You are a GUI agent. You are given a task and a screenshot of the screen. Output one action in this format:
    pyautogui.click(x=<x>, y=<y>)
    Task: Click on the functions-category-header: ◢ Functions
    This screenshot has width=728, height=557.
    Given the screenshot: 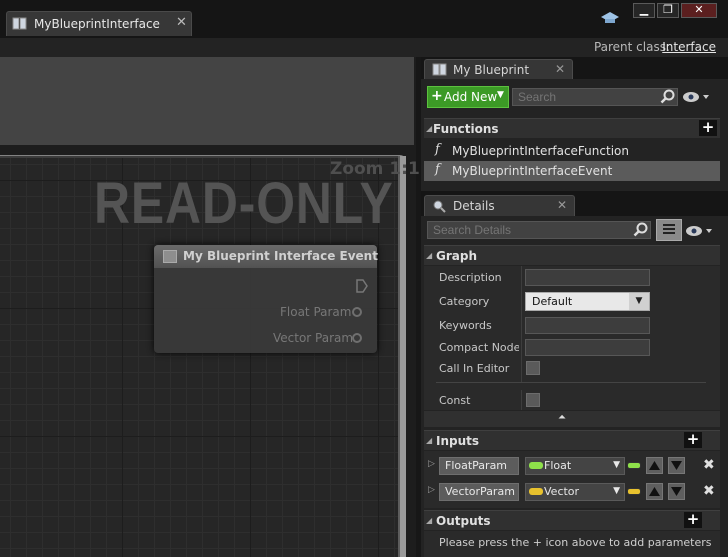 What is the action you would take?
    pyautogui.click(x=572, y=128)
    